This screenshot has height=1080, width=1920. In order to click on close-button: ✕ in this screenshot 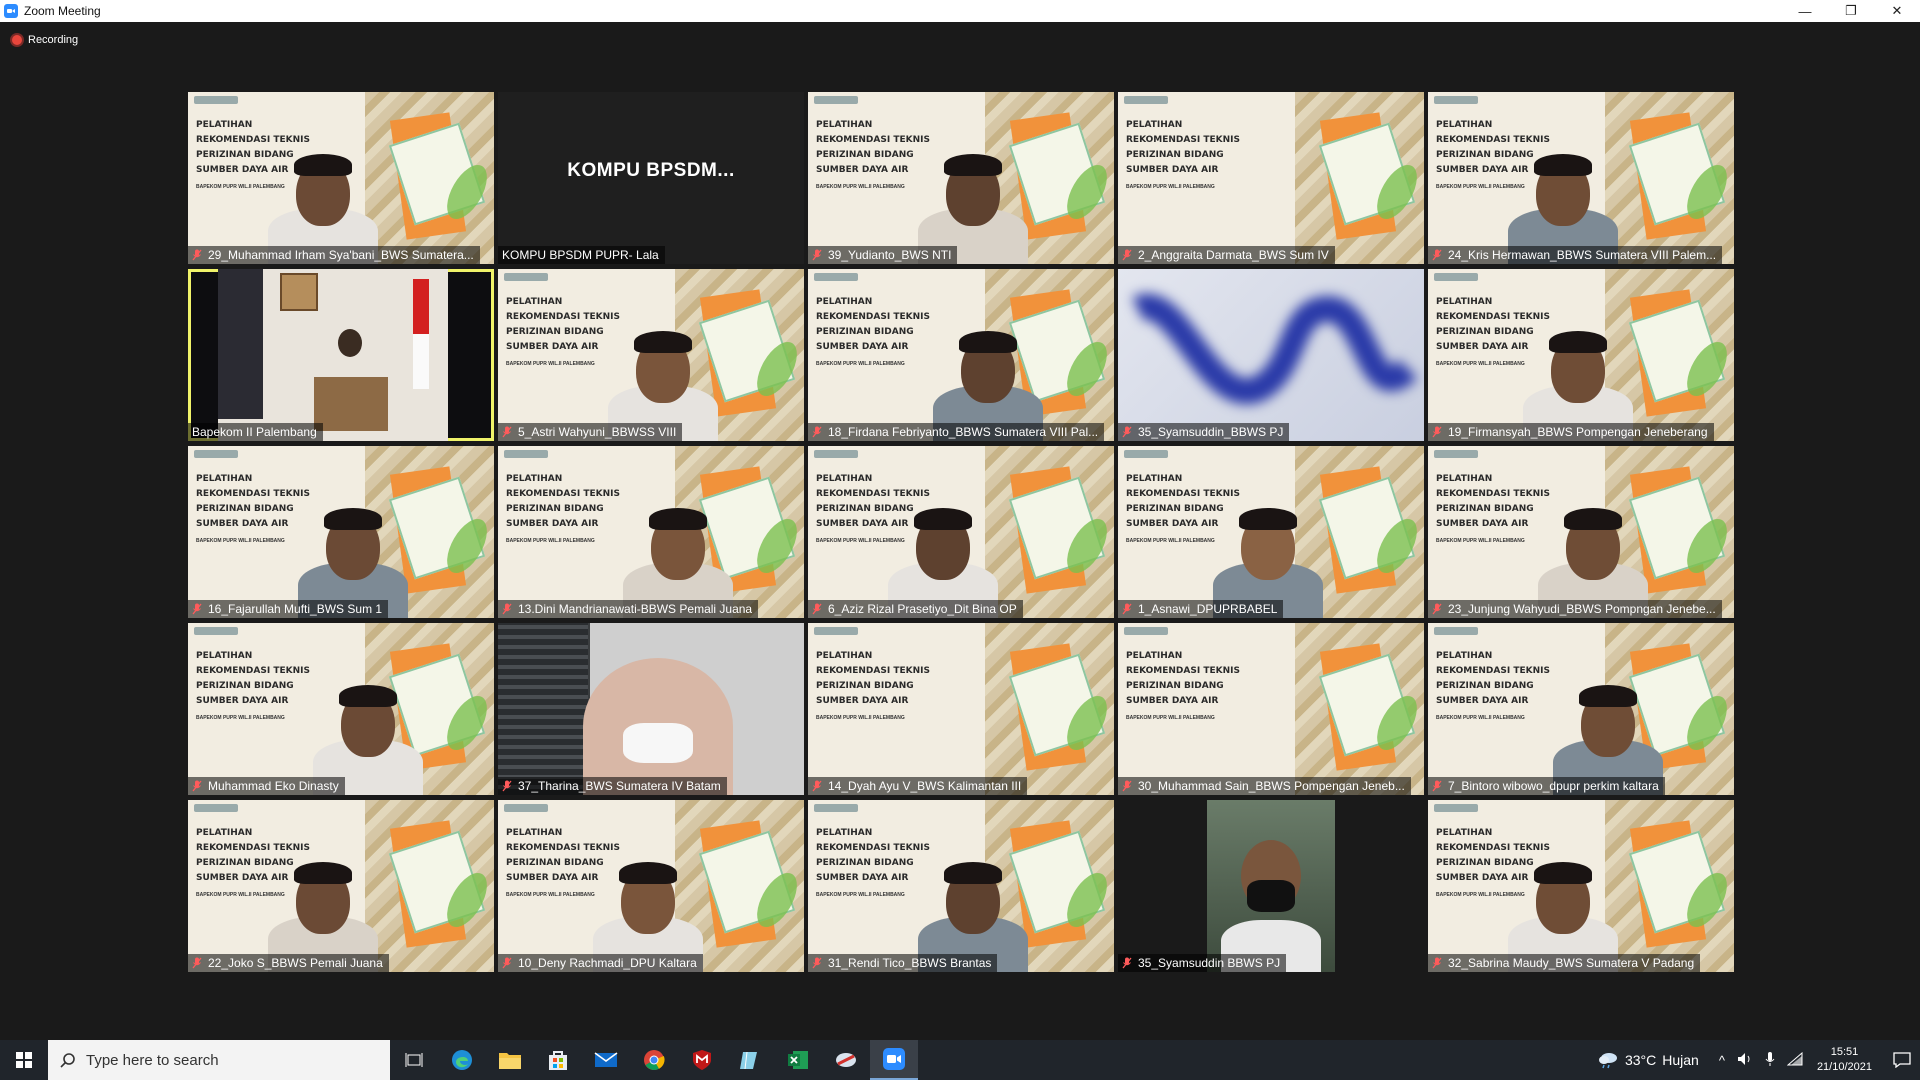, I will do `click(1897, 11)`.